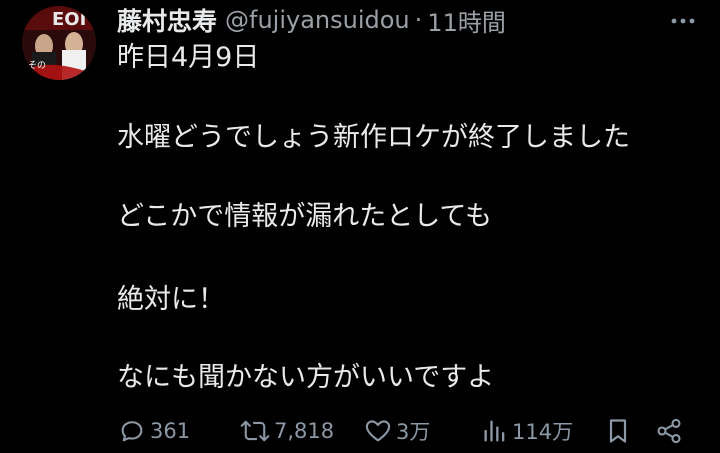  I want to click on views-count: 114万, so click(543, 432).